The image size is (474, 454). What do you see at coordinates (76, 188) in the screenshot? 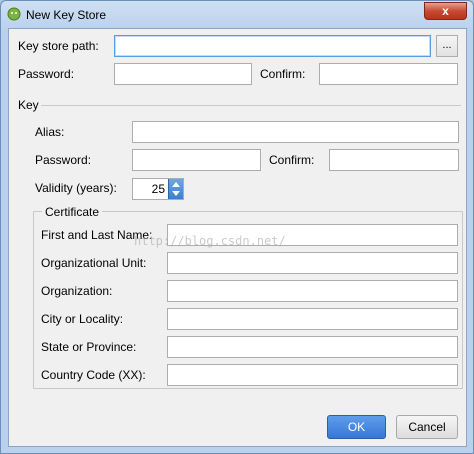
I see `validity-label: Validity (years):` at bounding box center [76, 188].